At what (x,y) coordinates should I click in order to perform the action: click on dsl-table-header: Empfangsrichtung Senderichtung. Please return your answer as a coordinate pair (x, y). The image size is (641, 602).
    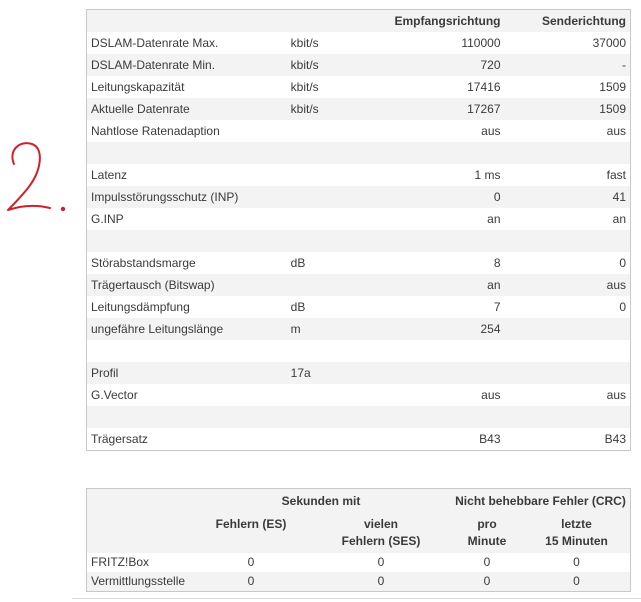
    Looking at the image, I should click on (358, 21).